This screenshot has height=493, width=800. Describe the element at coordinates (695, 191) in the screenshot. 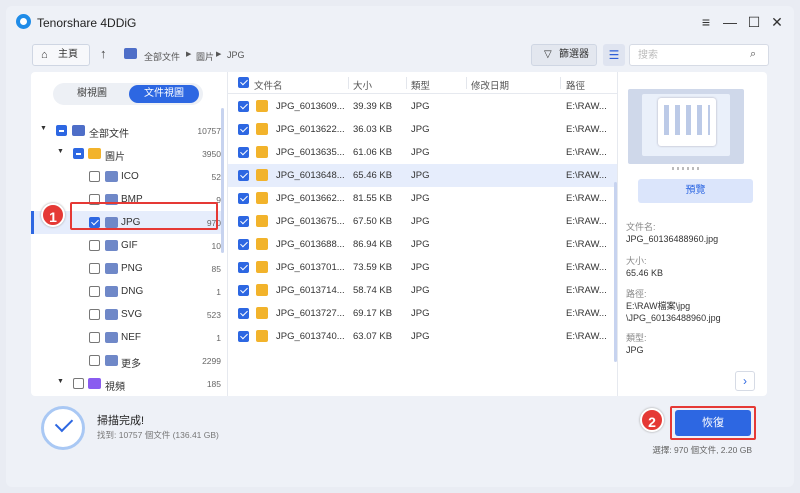

I see `preview-button: 預覽` at that location.